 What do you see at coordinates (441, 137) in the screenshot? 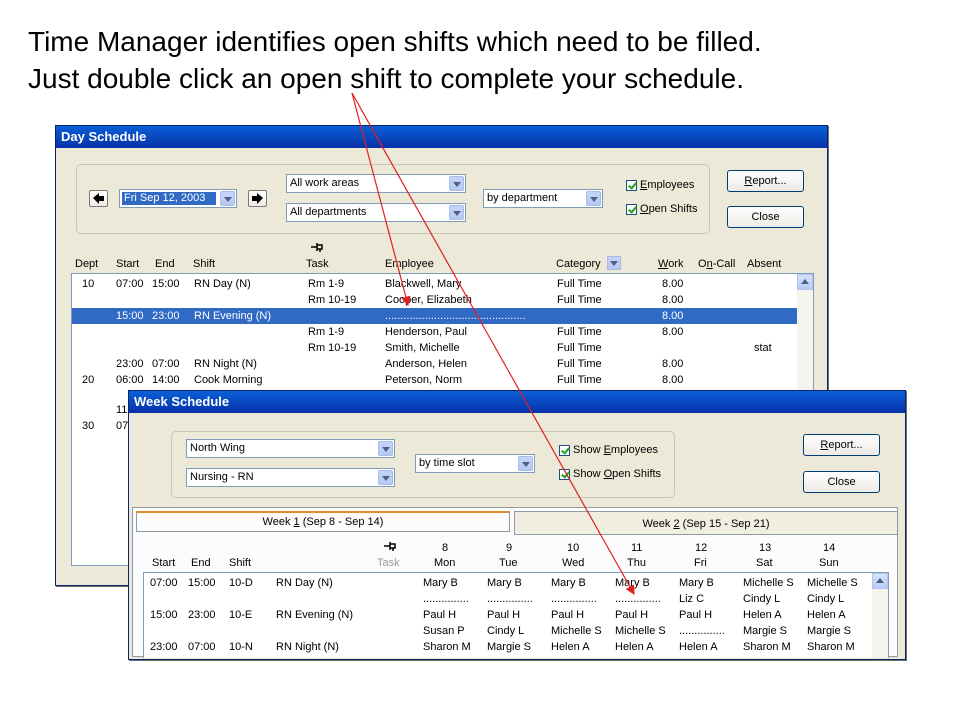
I see `day-schedule-titlebar: Day Schedule` at bounding box center [441, 137].